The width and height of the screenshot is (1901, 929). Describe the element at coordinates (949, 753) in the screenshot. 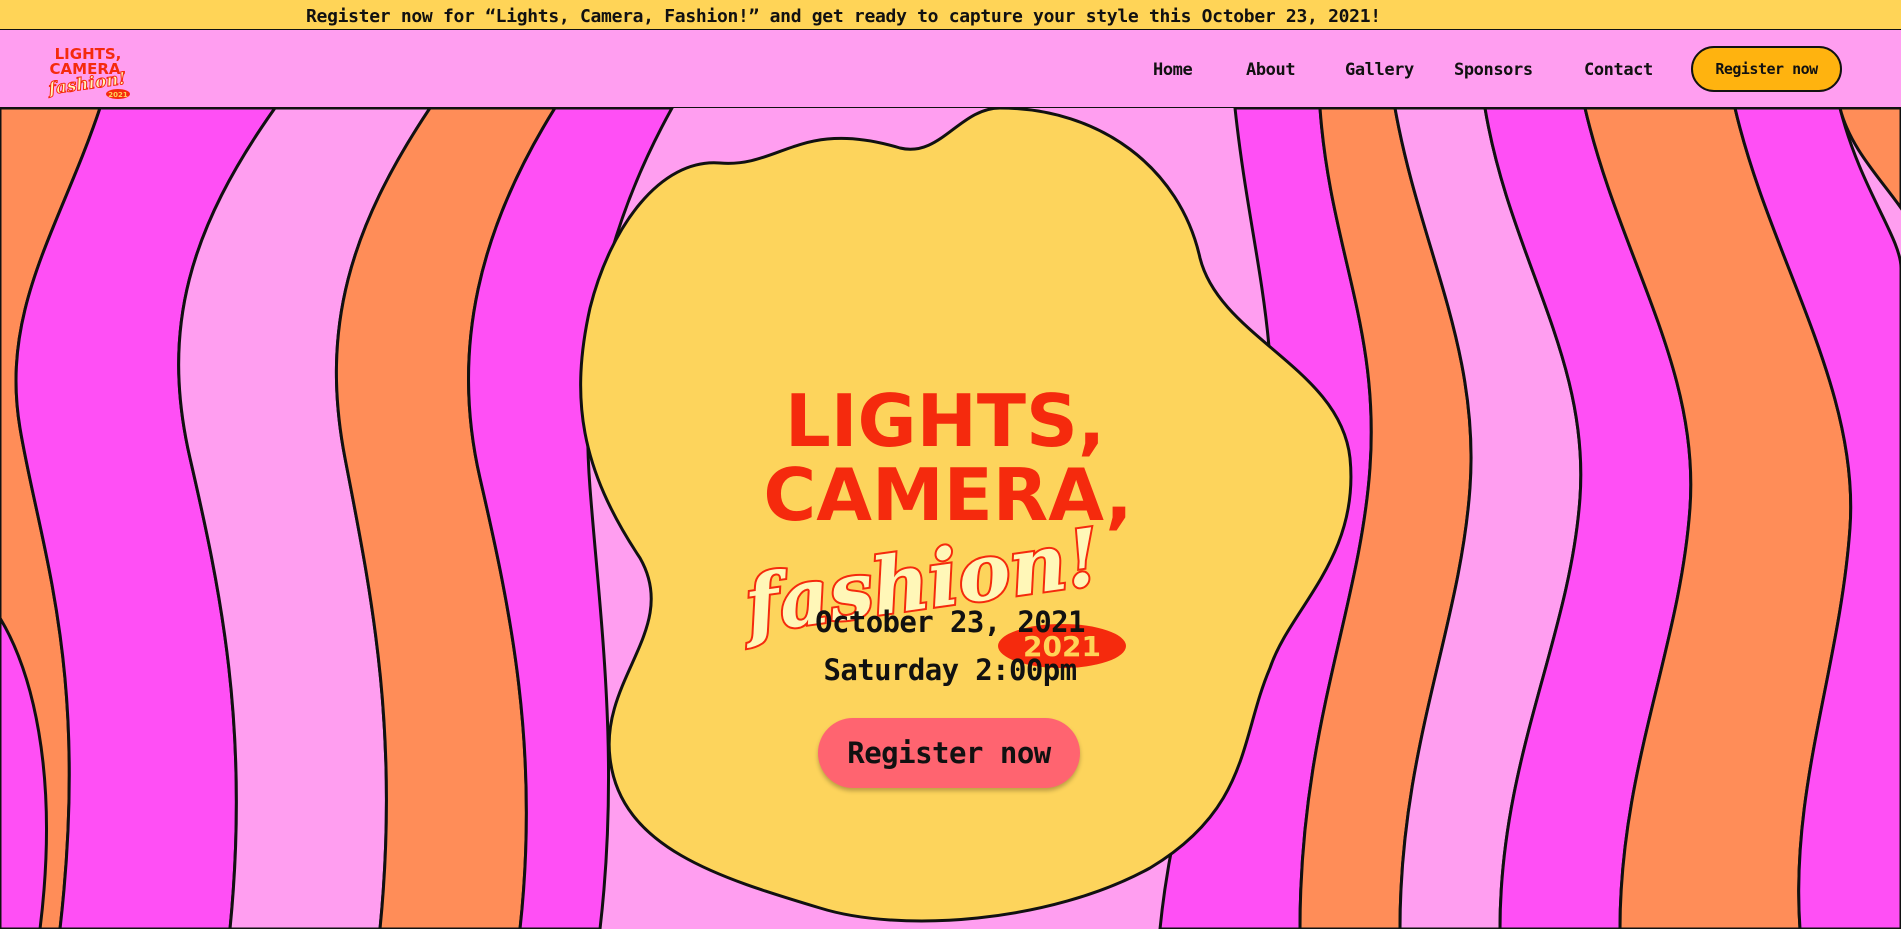

I see `hero-register-button: Register now` at that location.